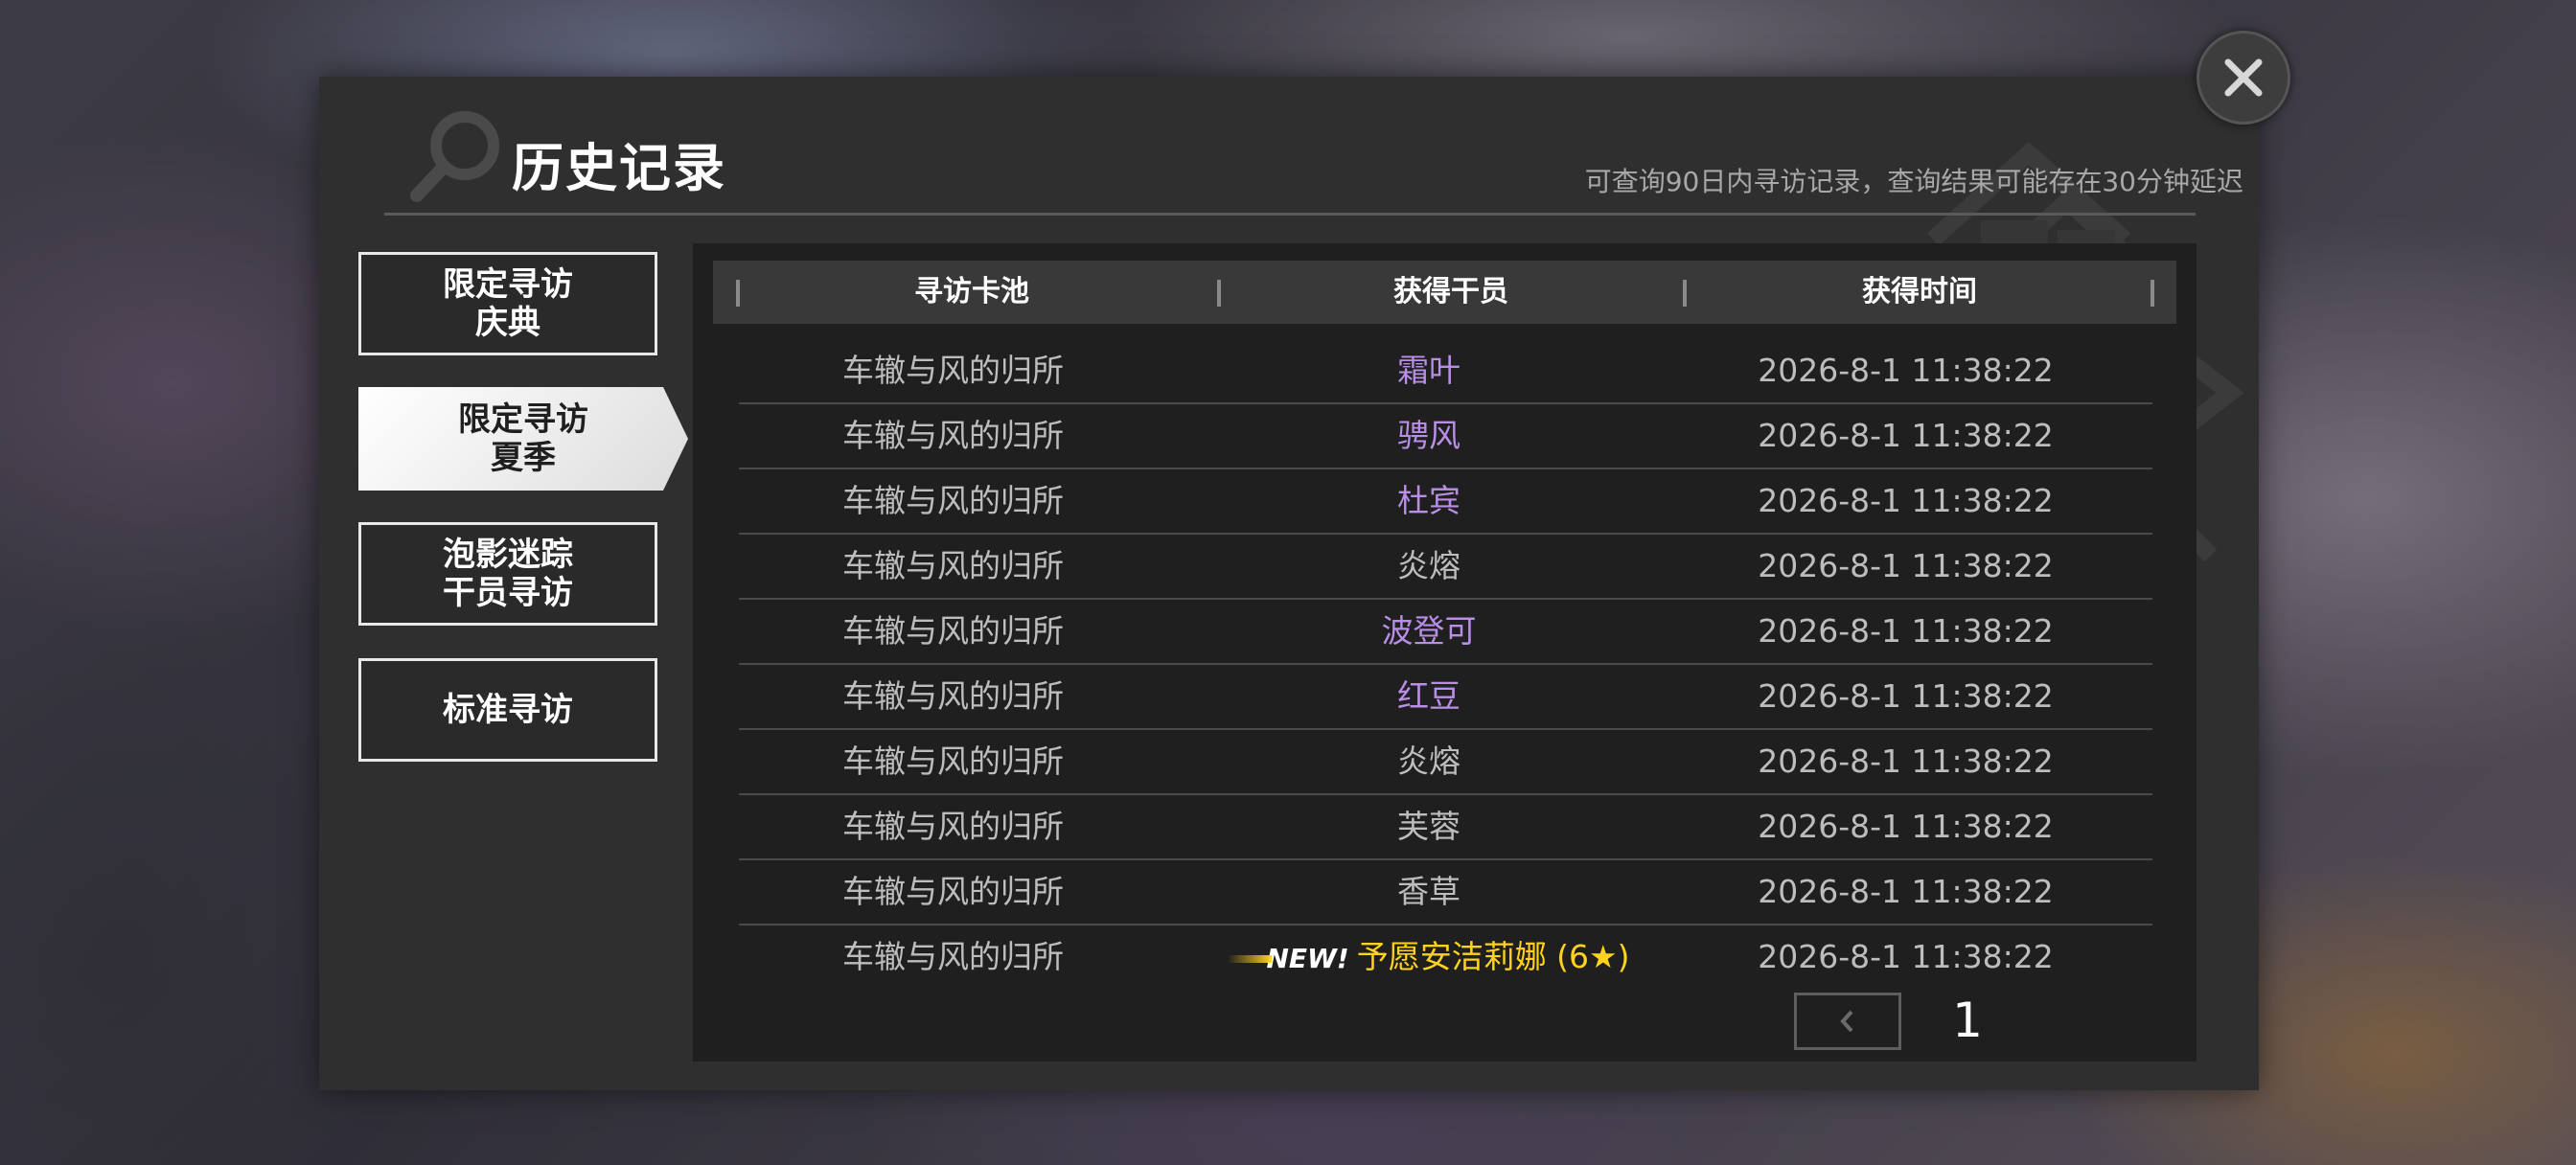  I want to click on sidebar-item-limited-celebration: 限定寻访 庆典, so click(508, 304).